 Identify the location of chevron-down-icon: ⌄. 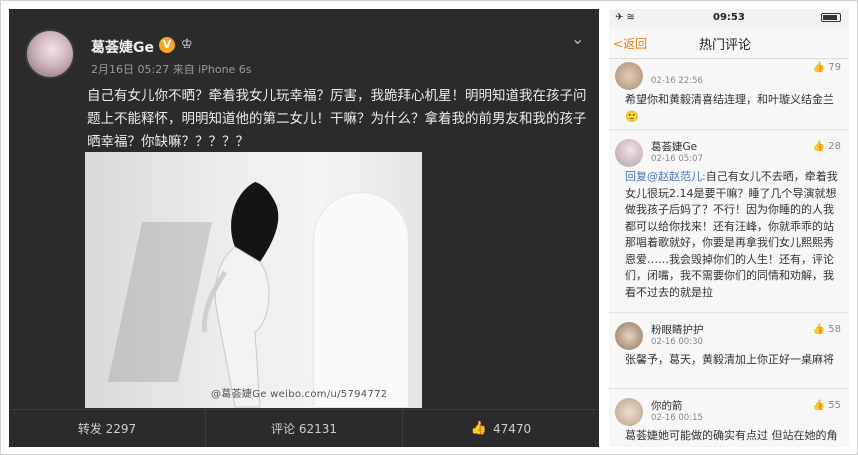
(577, 38).